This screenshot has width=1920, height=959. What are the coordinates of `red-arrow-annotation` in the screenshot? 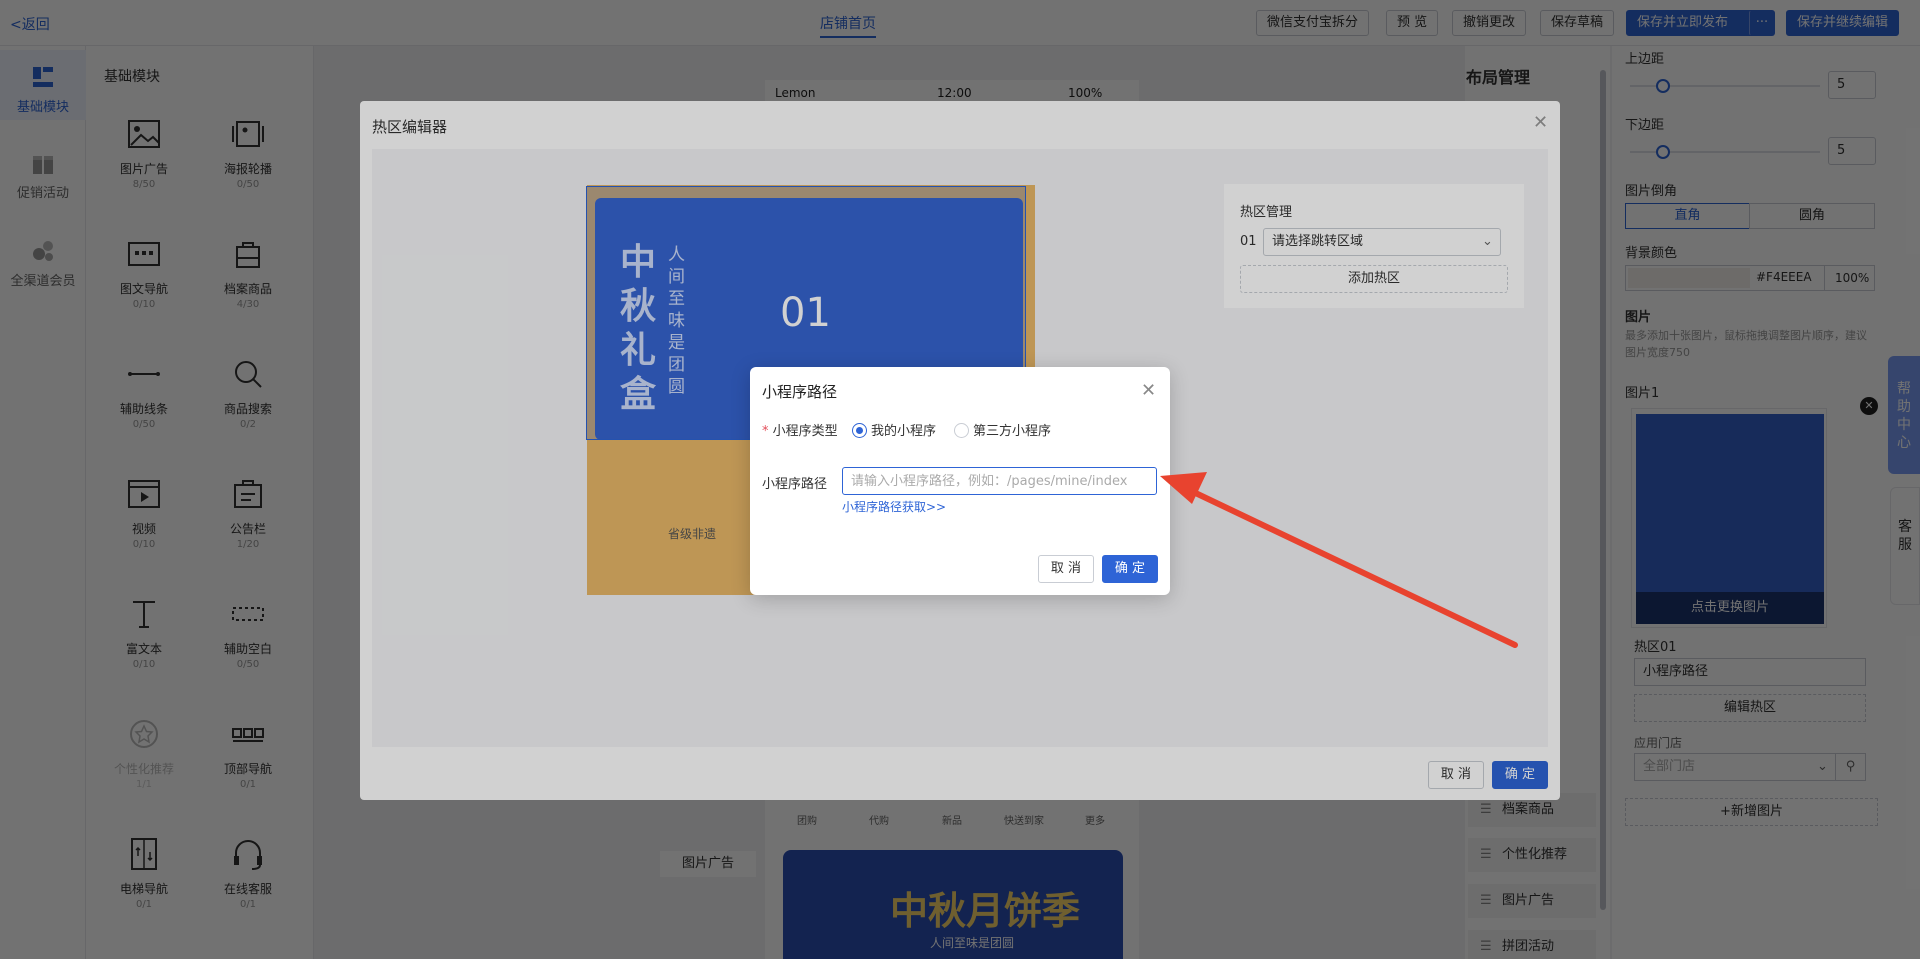 It's located at (1339, 560).